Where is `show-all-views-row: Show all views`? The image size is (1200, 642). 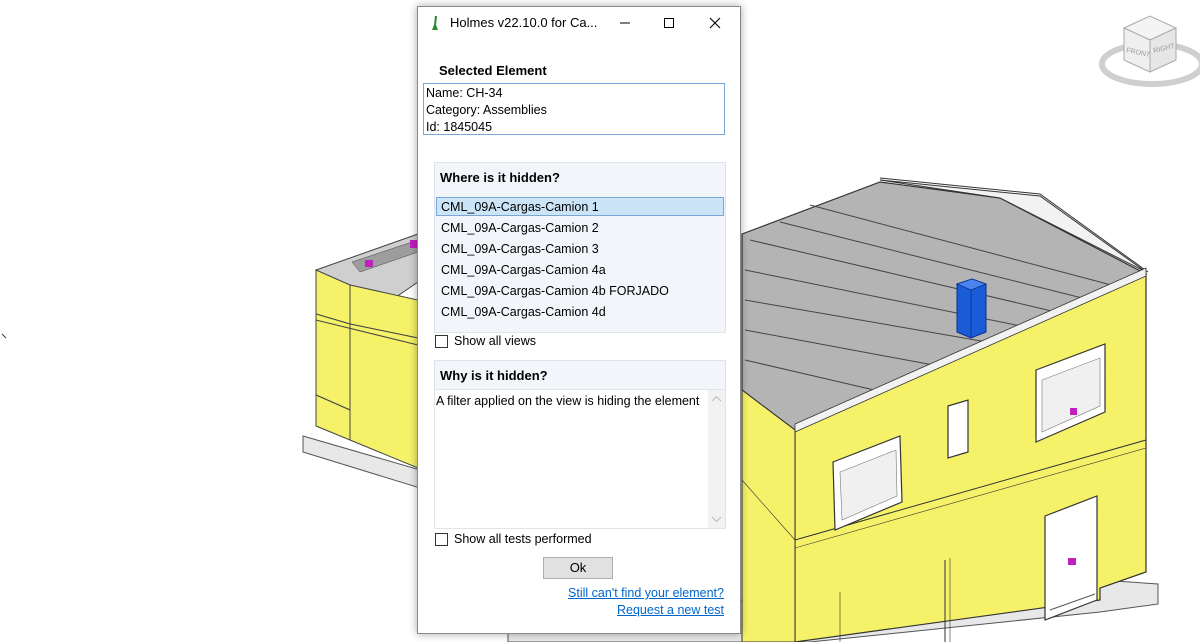
show-all-views-row: Show all views is located at coordinates (485, 341).